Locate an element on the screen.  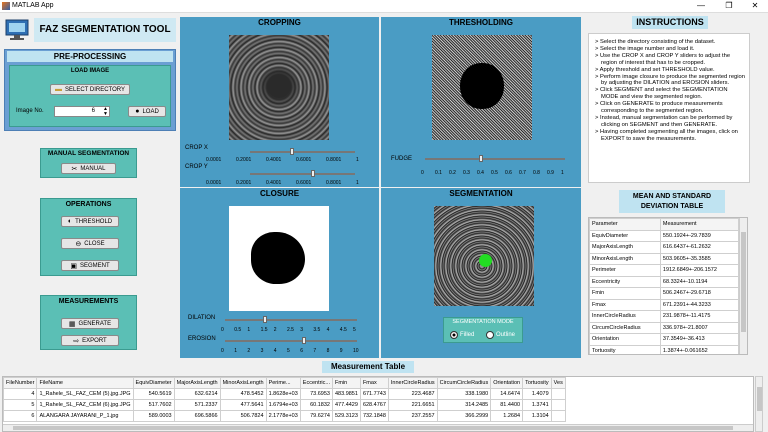
crop-y-thumb is located at coordinates (313, 173).